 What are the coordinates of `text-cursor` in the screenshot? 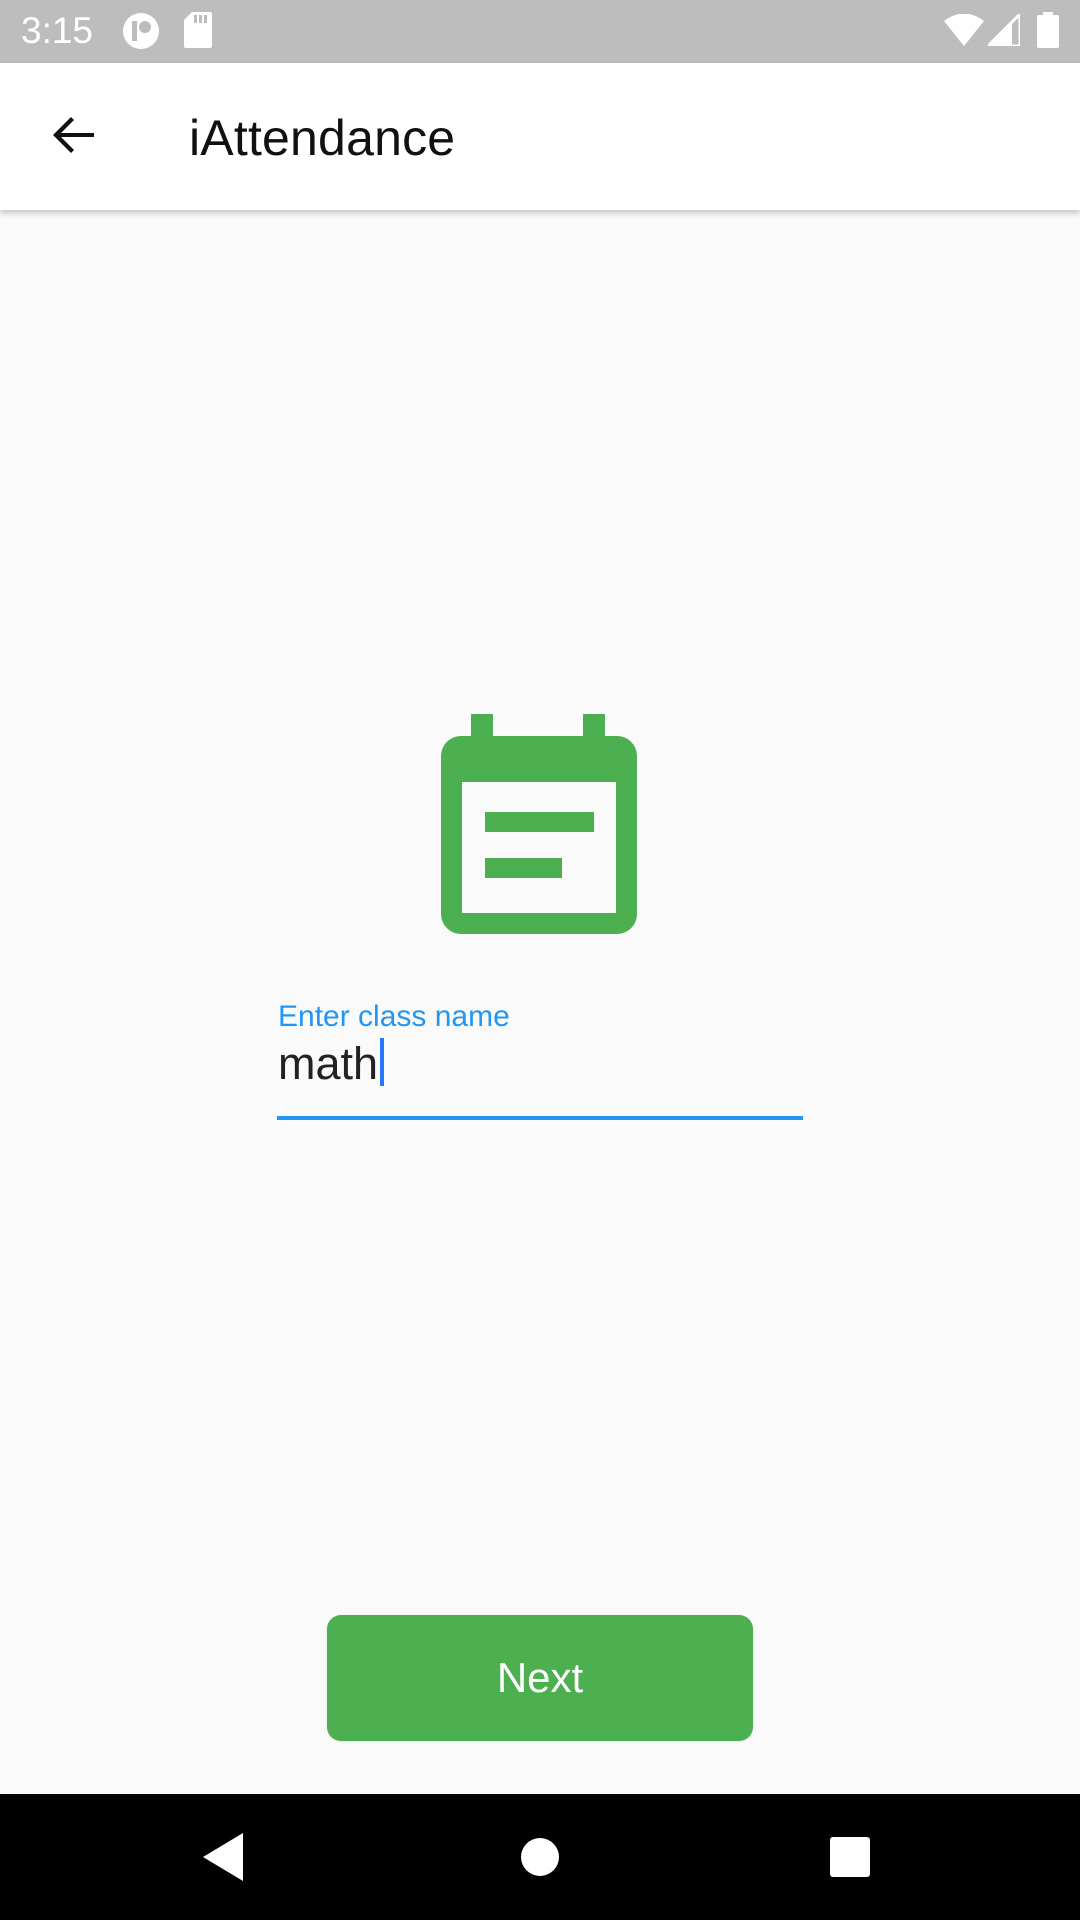 It's located at (382, 1062).